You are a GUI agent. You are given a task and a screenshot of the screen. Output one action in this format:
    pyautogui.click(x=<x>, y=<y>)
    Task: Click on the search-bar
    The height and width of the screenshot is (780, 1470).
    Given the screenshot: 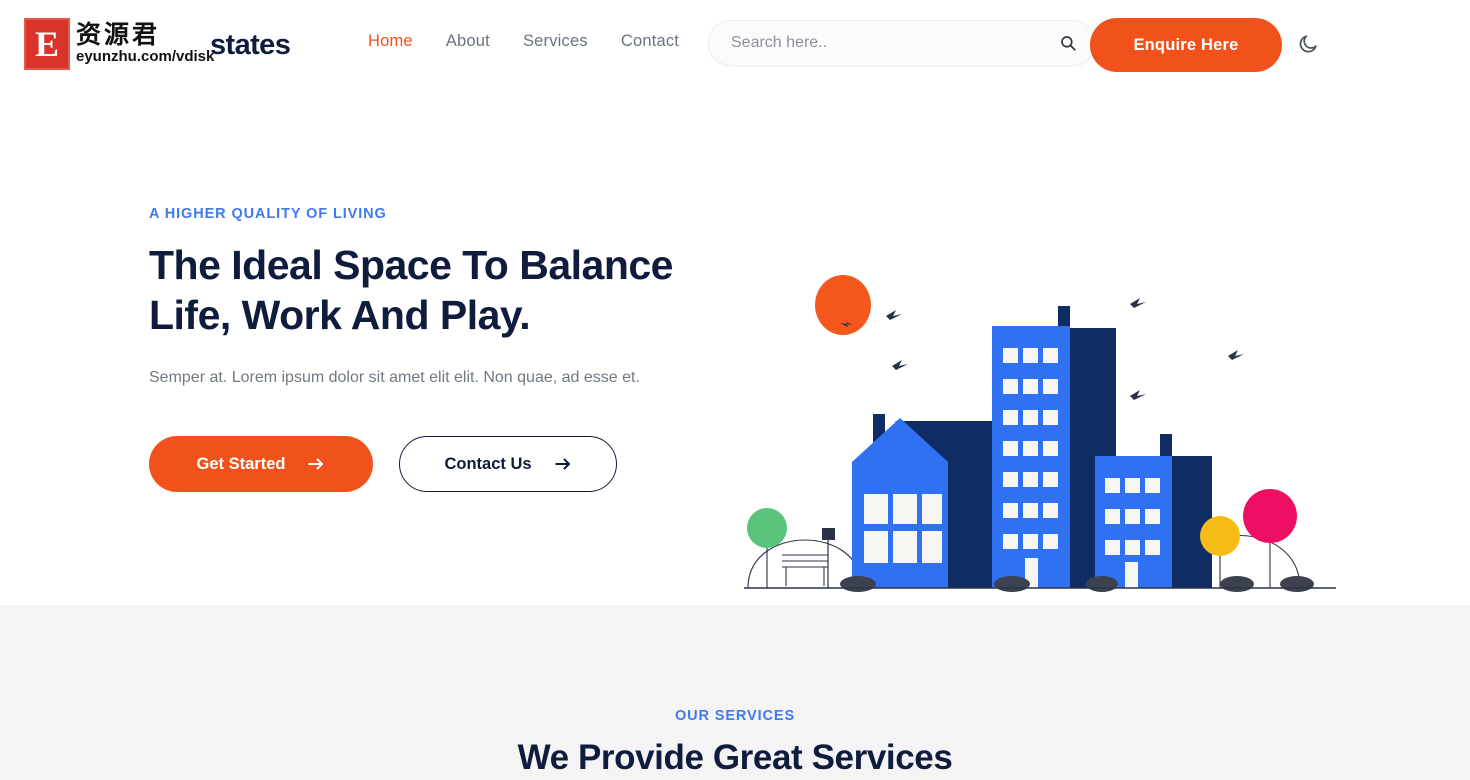 What is the action you would take?
    pyautogui.click(x=902, y=43)
    